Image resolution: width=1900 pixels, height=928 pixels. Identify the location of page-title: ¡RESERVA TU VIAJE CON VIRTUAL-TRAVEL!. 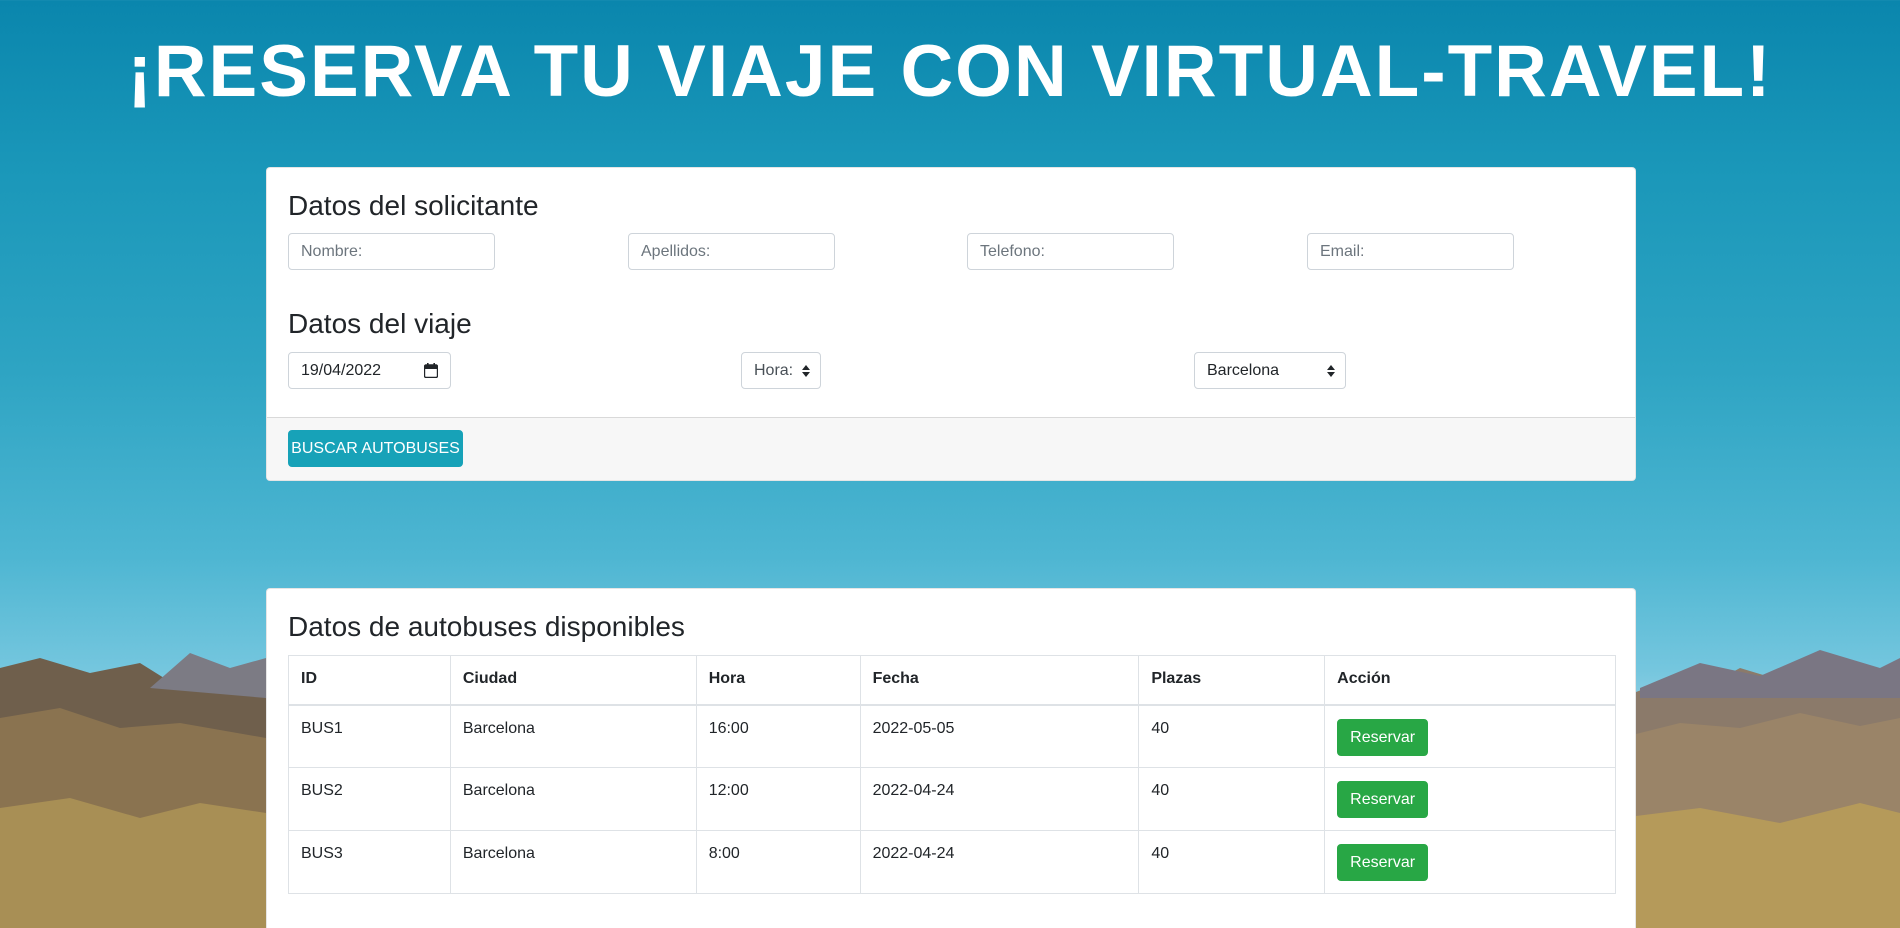
(950, 71).